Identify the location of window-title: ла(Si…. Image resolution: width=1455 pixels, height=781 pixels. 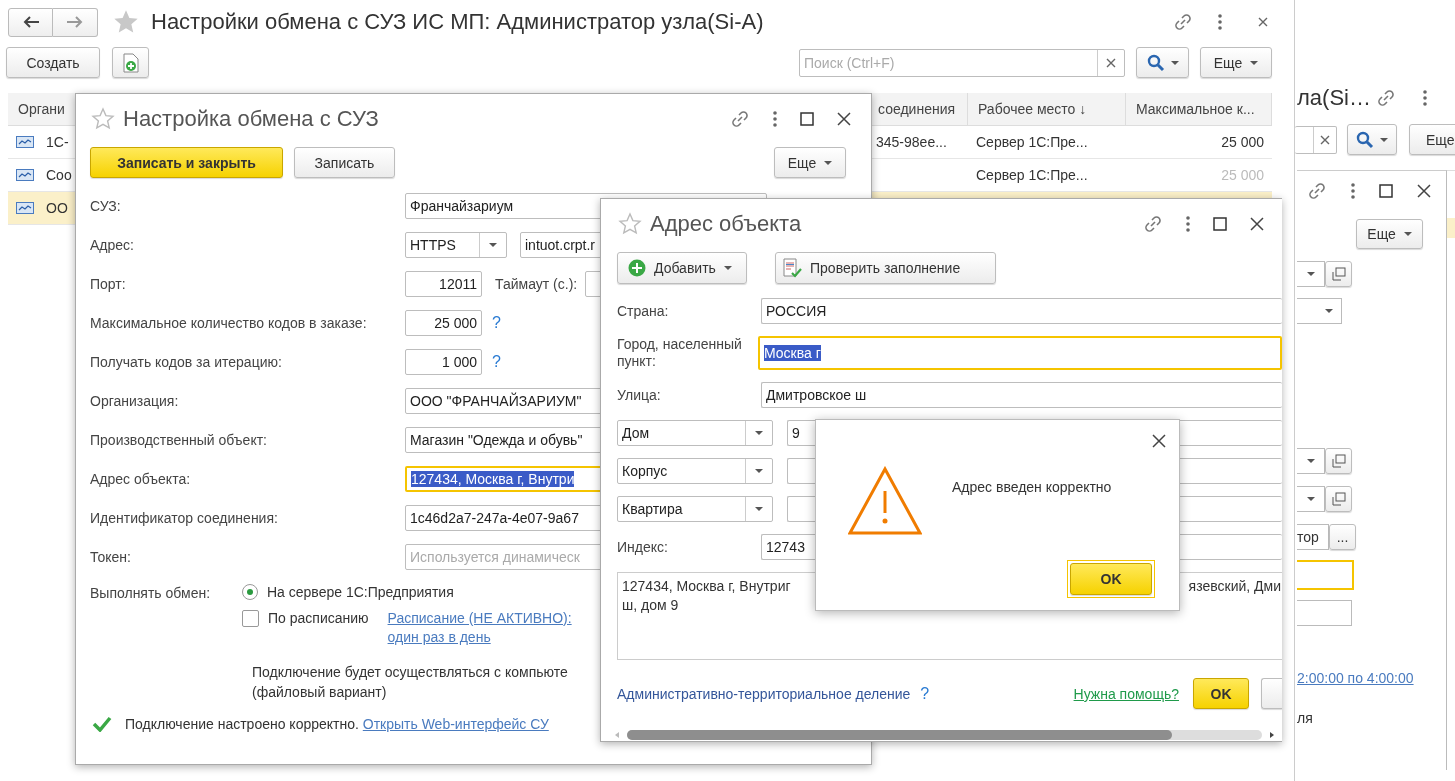
(1334, 98).